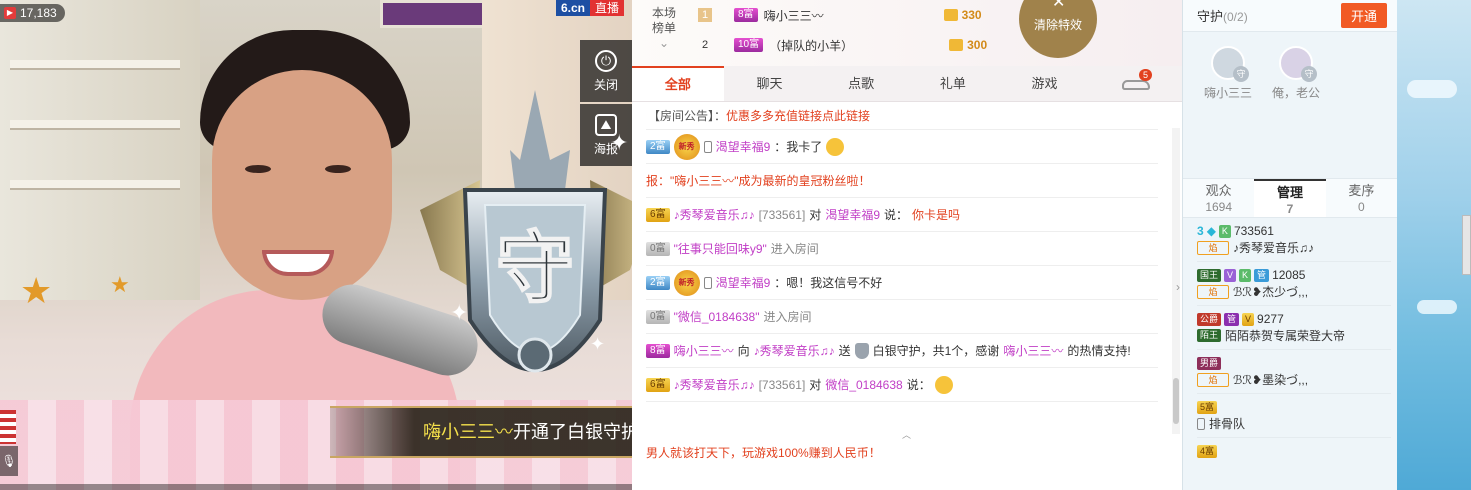 The width and height of the screenshot is (1471, 490). Describe the element at coordinates (1200, 231) in the screenshot. I see `vip-level: 3` at that location.